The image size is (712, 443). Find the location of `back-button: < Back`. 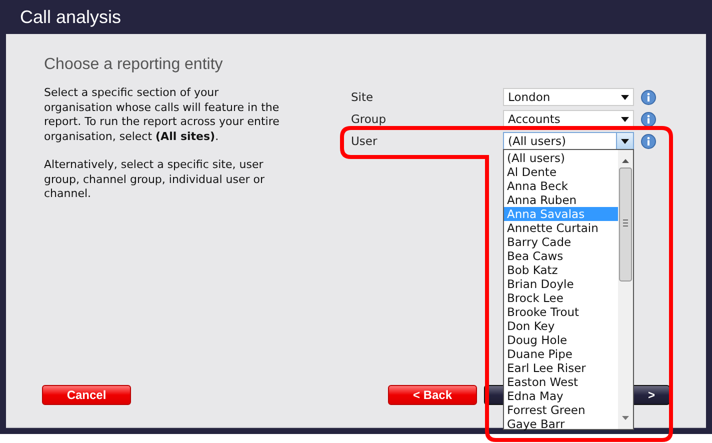

back-button: < Back is located at coordinates (432, 395).